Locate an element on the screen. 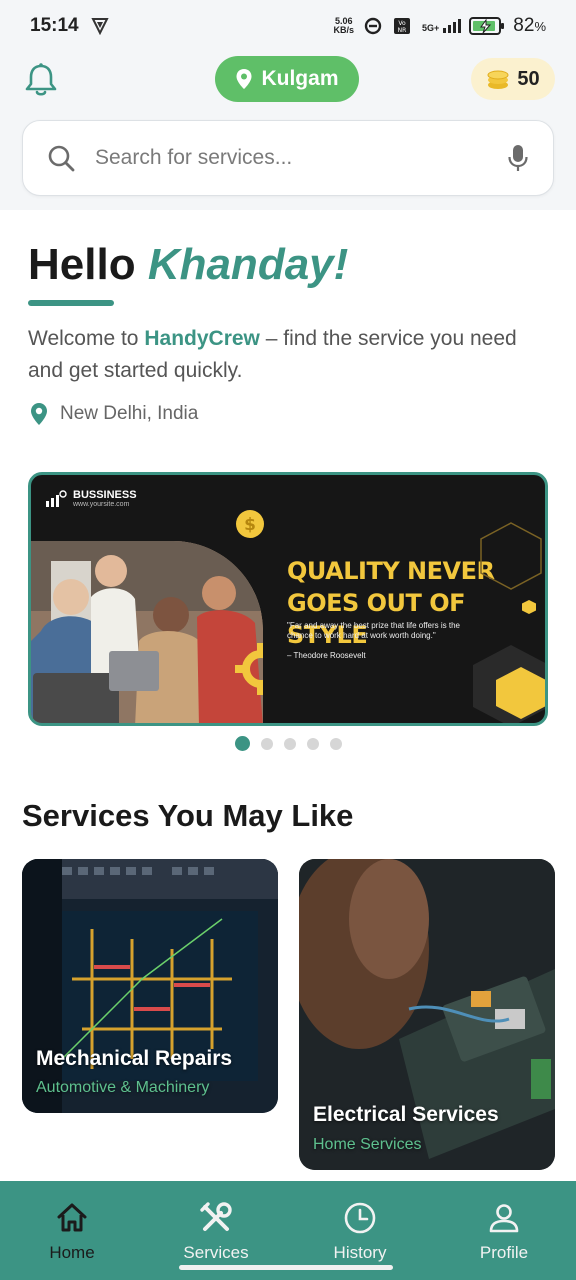 The height and width of the screenshot is (1280, 576). greeting-underline is located at coordinates (71, 303).